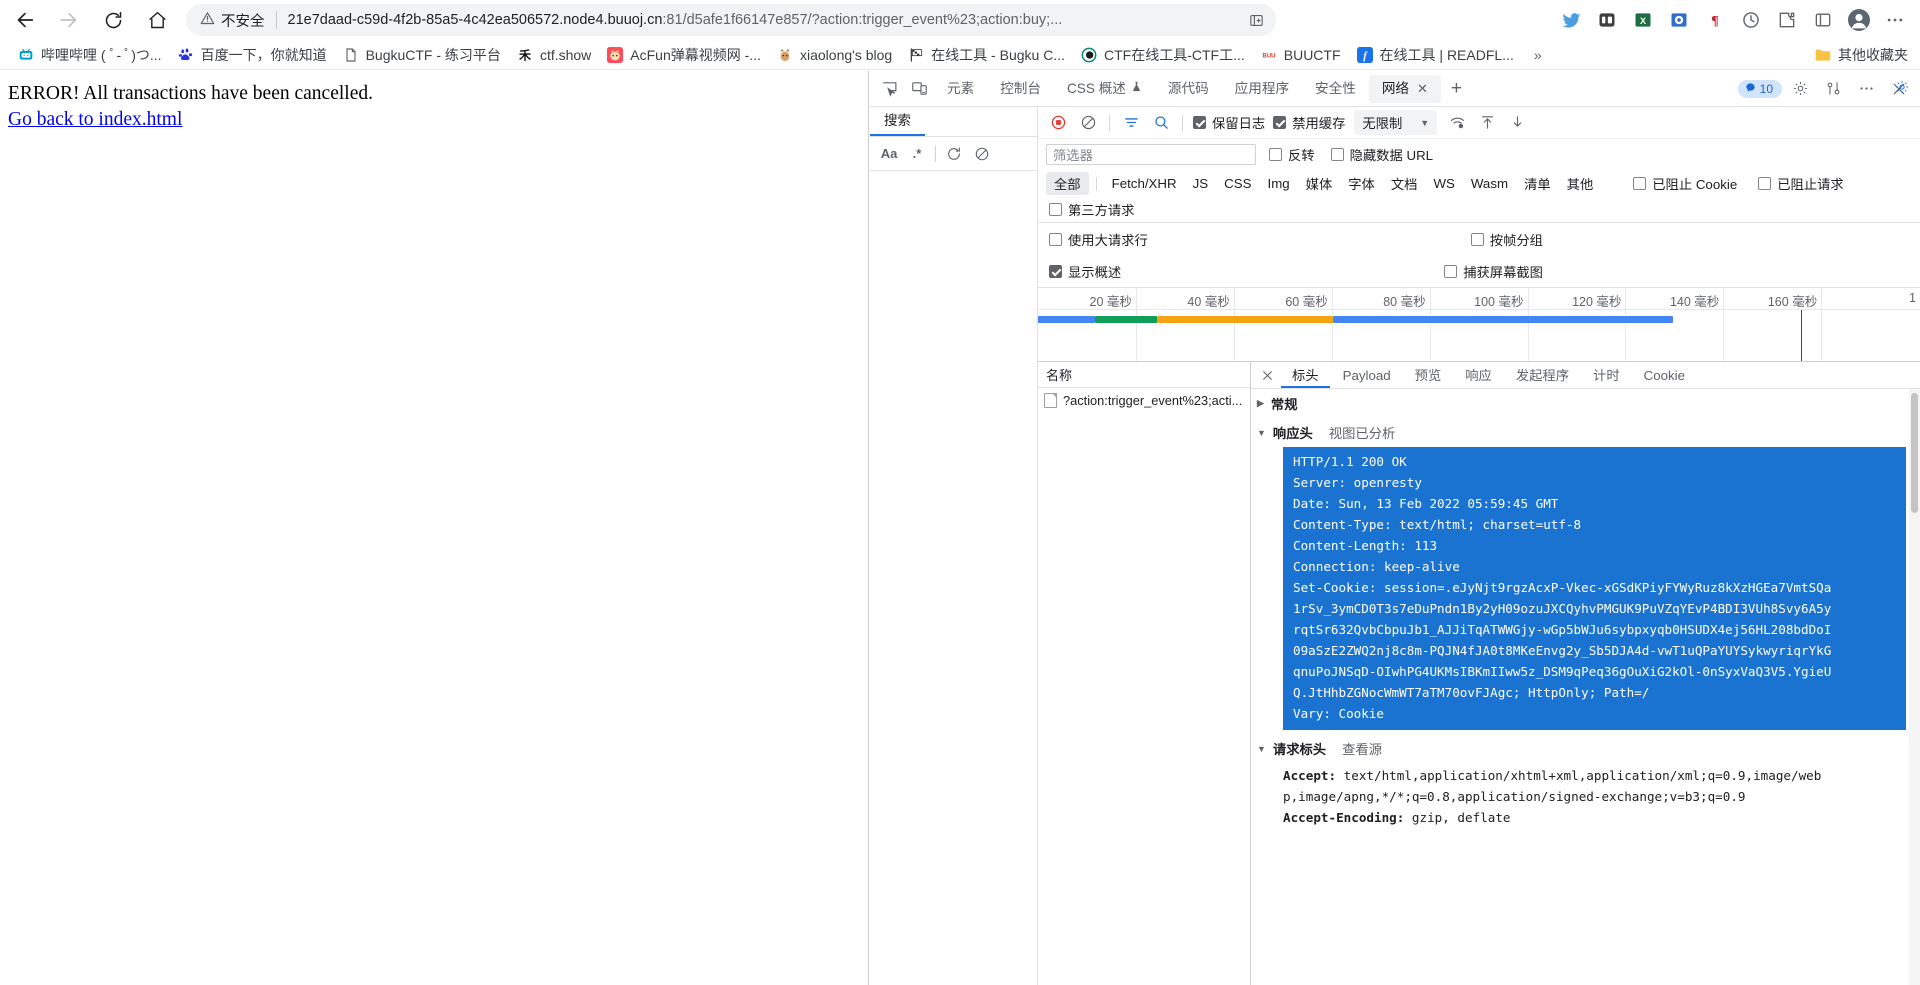  I want to click on refresh-icon, so click(954, 154).